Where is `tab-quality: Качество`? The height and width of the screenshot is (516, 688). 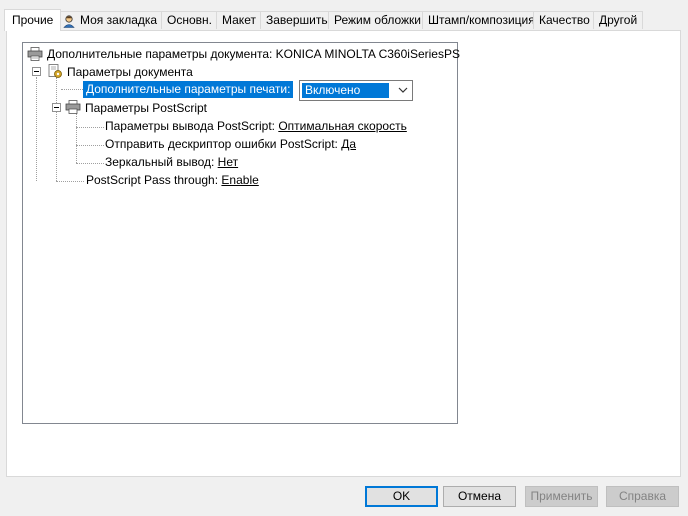
tab-quality: Качество is located at coordinates (564, 20).